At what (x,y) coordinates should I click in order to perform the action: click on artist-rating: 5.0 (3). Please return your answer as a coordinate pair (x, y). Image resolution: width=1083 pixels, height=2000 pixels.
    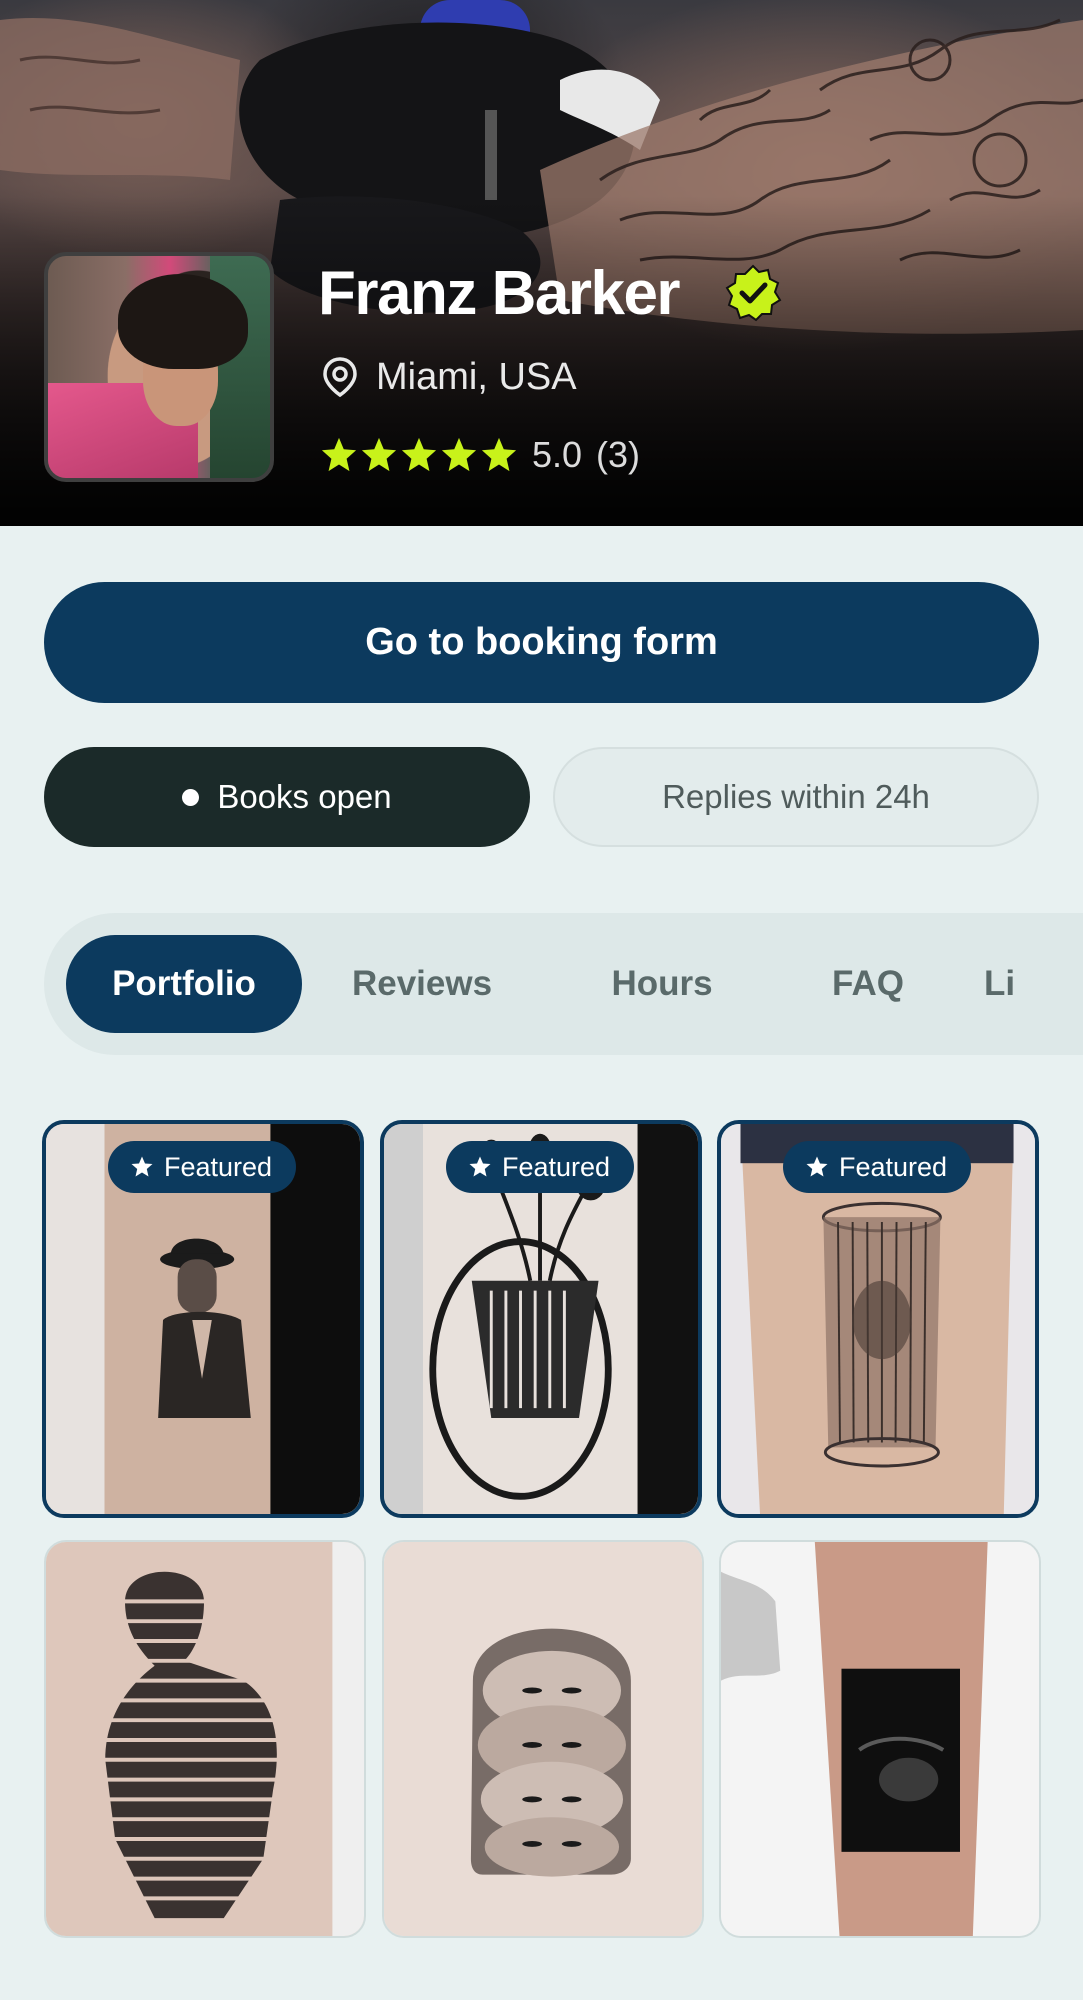
    Looking at the image, I should click on (480, 455).